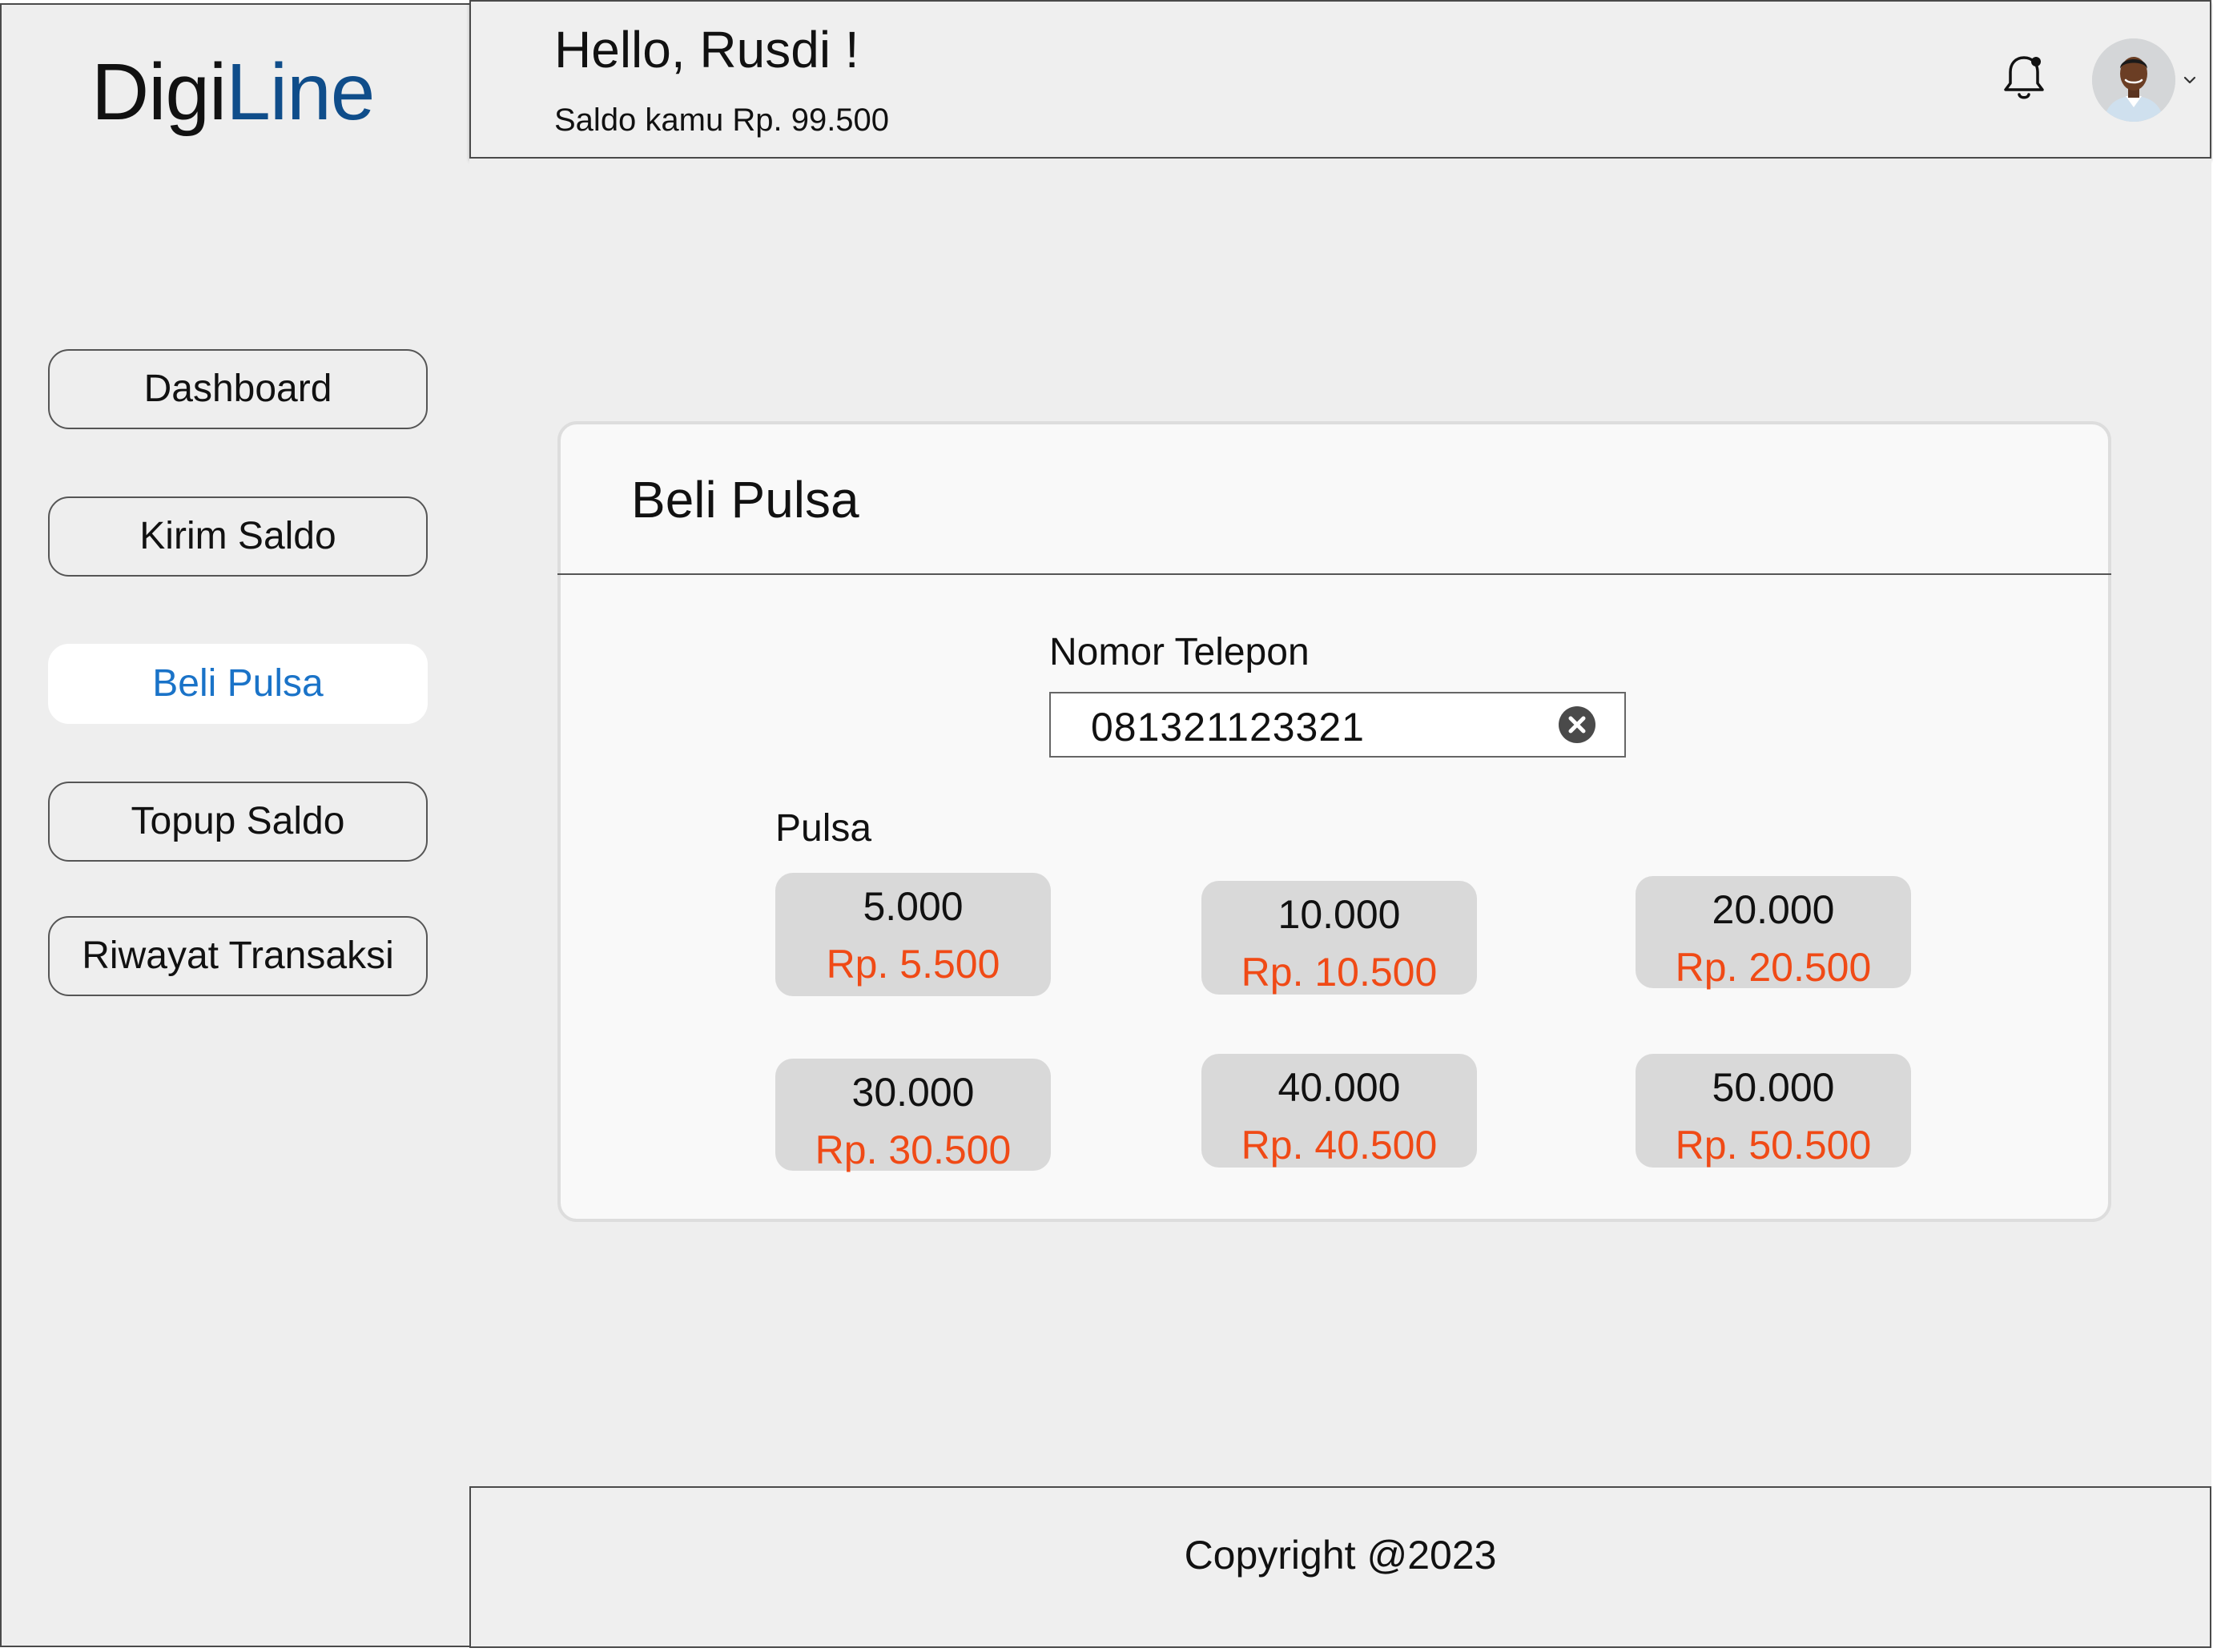 The width and height of the screenshot is (2213, 1652). Describe the element at coordinates (2133, 80) in the screenshot. I see `avatar` at that location.